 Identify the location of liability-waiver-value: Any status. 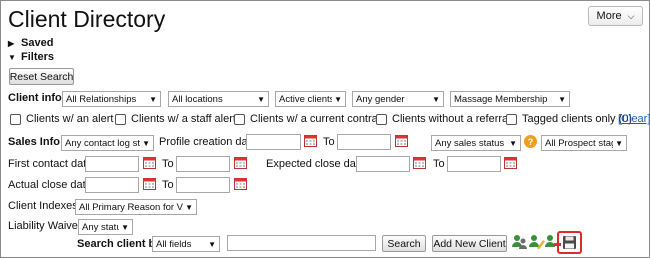
(100, 227).